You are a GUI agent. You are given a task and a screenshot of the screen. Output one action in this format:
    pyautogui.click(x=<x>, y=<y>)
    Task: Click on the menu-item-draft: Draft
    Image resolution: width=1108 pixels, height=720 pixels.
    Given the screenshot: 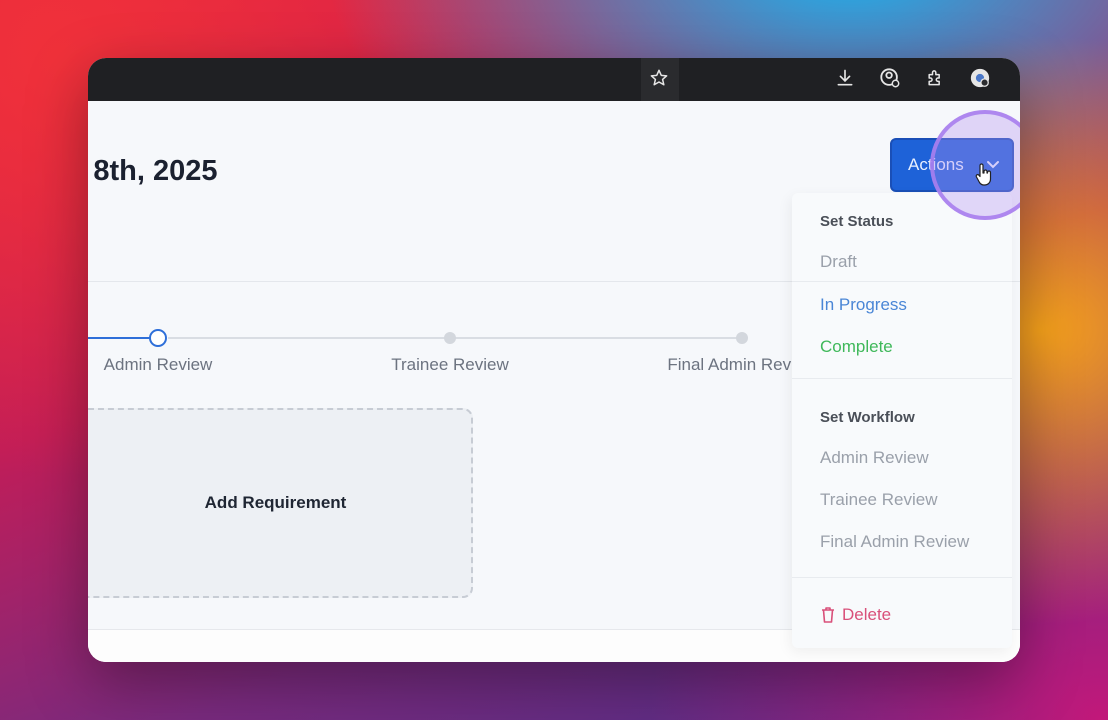 What is the action you would take?
    pyautogui.click(x=838, y=262)
    